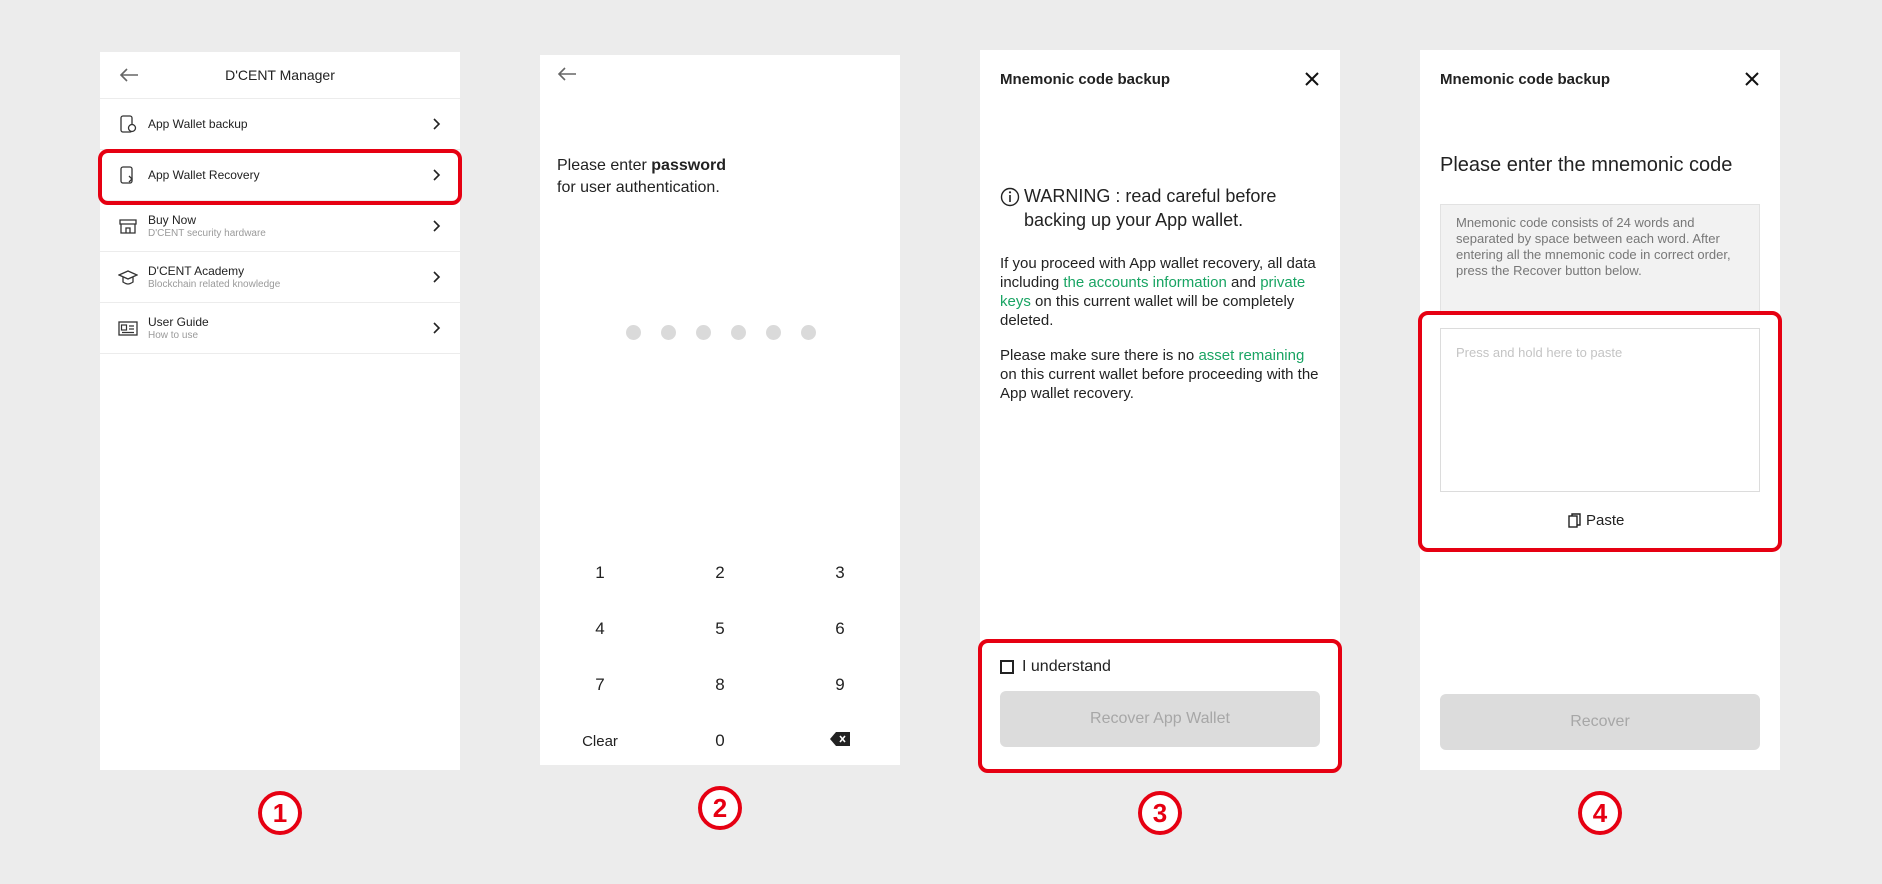 The image size is (1882, 884). I want to click on menu-item-label: Buy Now, so click(172, 220).